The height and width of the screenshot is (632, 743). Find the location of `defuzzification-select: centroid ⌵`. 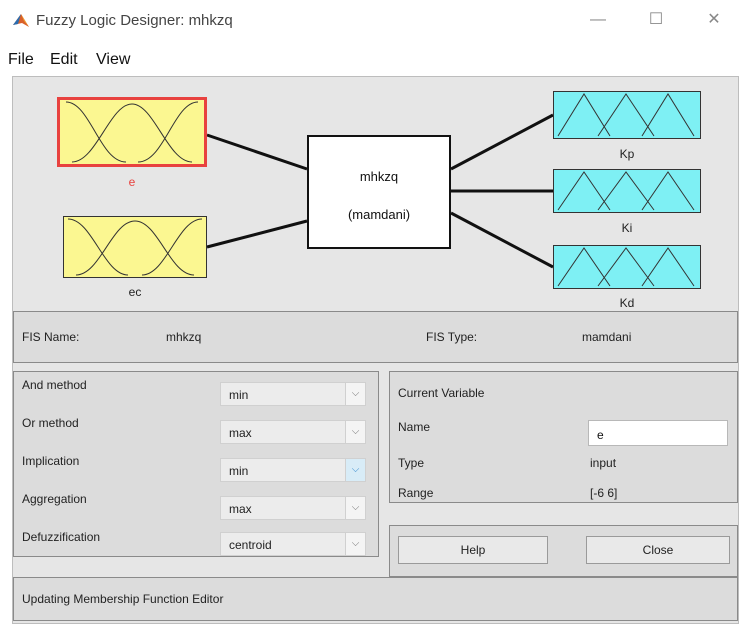

defuzzification-select: centroid ⌵ is located at coordinates (293, 544).